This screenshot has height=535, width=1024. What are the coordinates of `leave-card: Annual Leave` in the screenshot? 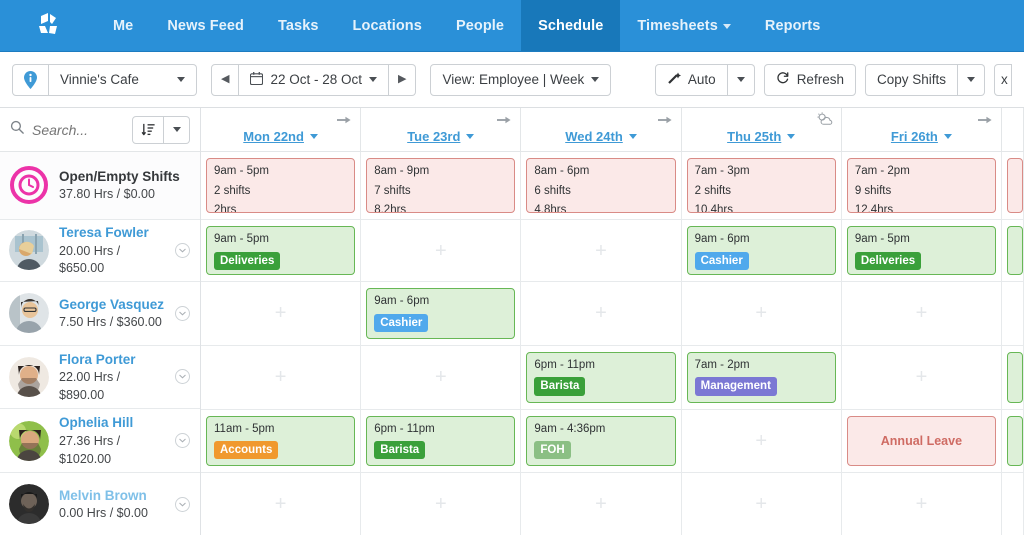 It's located at (921, 441).